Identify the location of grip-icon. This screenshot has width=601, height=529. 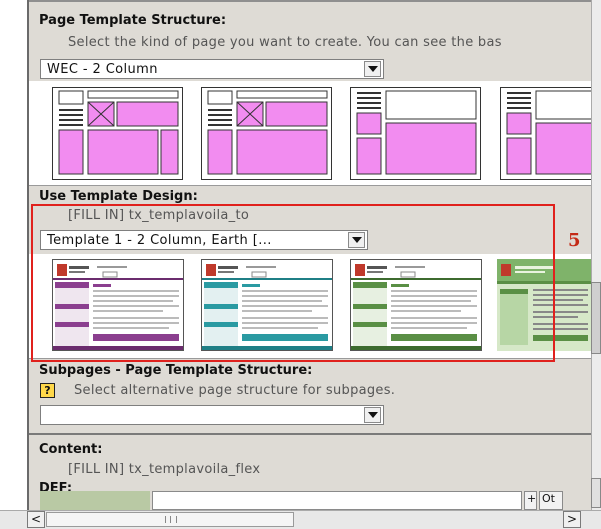
(171, 519).